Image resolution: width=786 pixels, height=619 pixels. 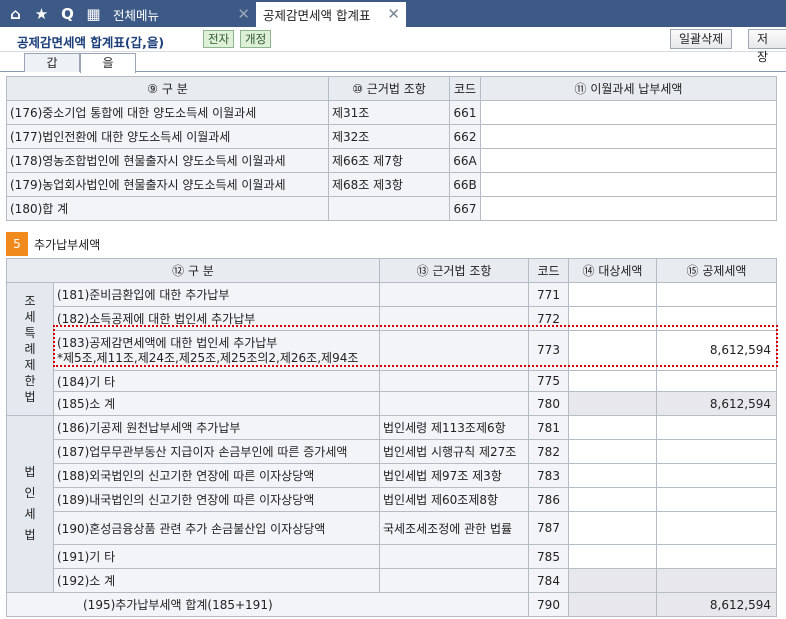 What do you see at coordinates (548, 427) in the screenshot?
I see `row-code: 781` at bounding box center [548, 427].